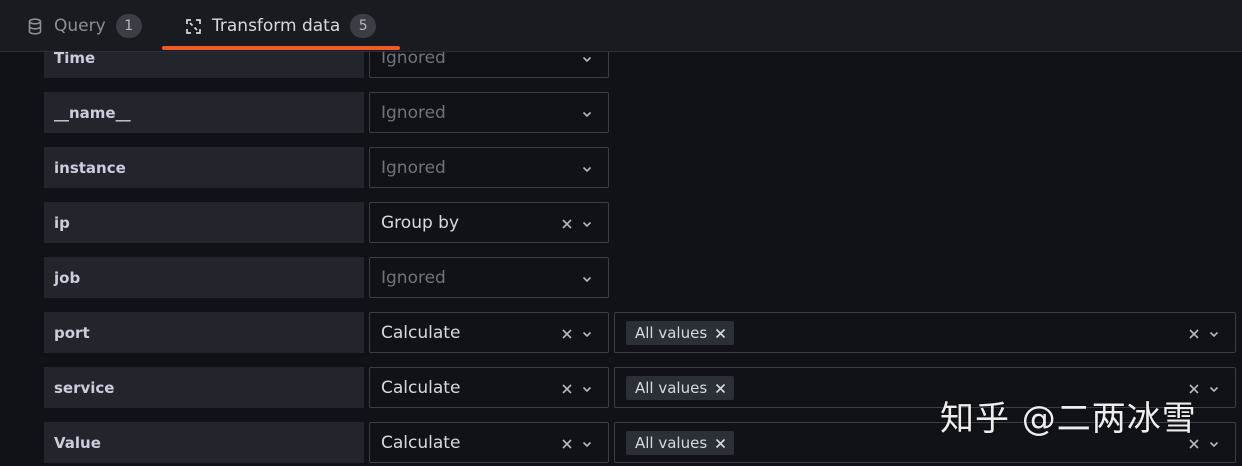 The height and width of the screenshot is (466, 1242). What do you see at coordinates (489, 222) in the screenshot?
I see `field-mode-select: Group by` at bounding box center [489, 222].